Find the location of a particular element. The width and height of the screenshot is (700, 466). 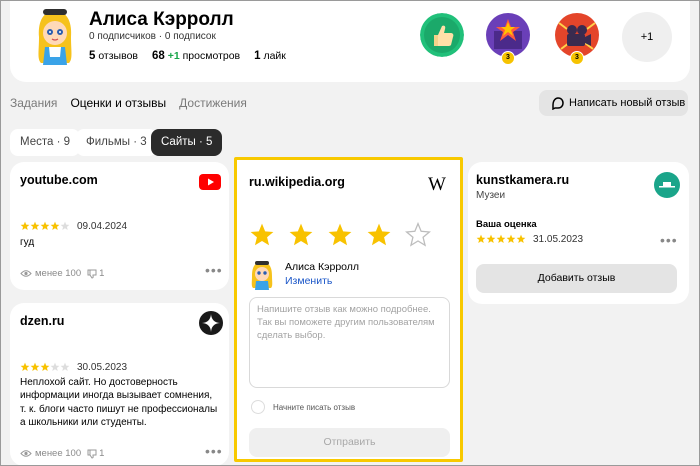

review-text: гуд is located at coordinates (27, 242).